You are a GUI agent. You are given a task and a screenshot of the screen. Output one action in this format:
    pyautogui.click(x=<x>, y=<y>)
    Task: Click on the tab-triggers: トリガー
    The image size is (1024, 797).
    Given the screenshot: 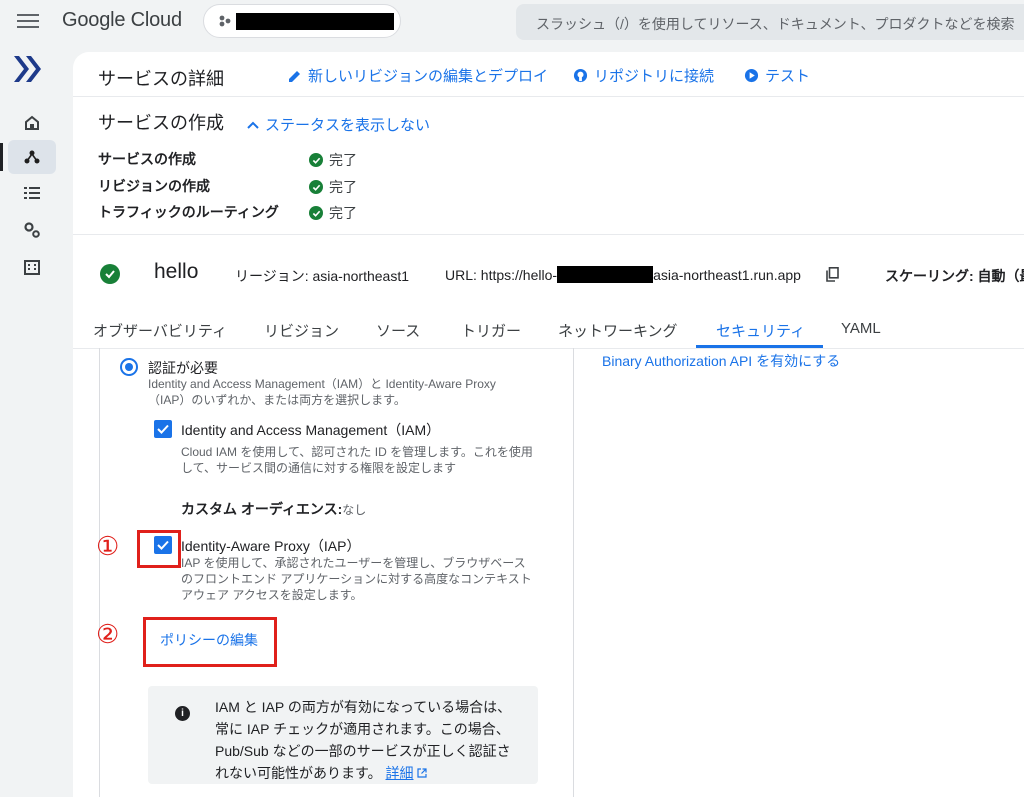 What is the action you would take?
    pyautogui.click(x=491, y=330)
    